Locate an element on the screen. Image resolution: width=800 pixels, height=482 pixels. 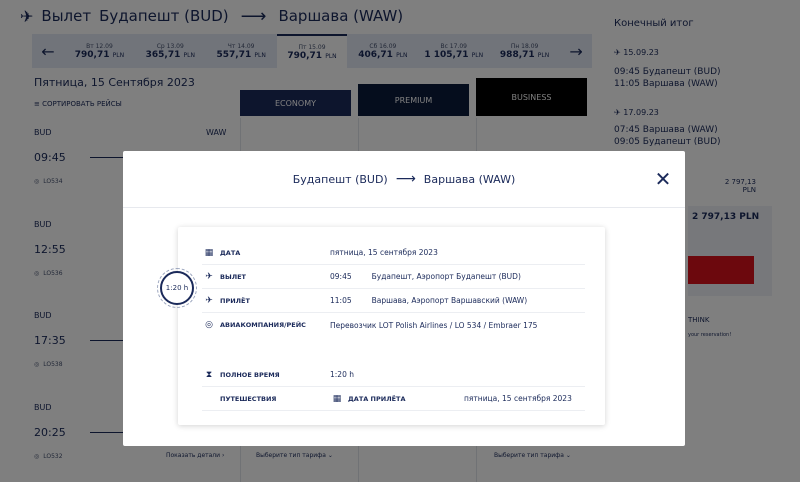
detail-value: 11:05 is located at coordinates (341, 300).